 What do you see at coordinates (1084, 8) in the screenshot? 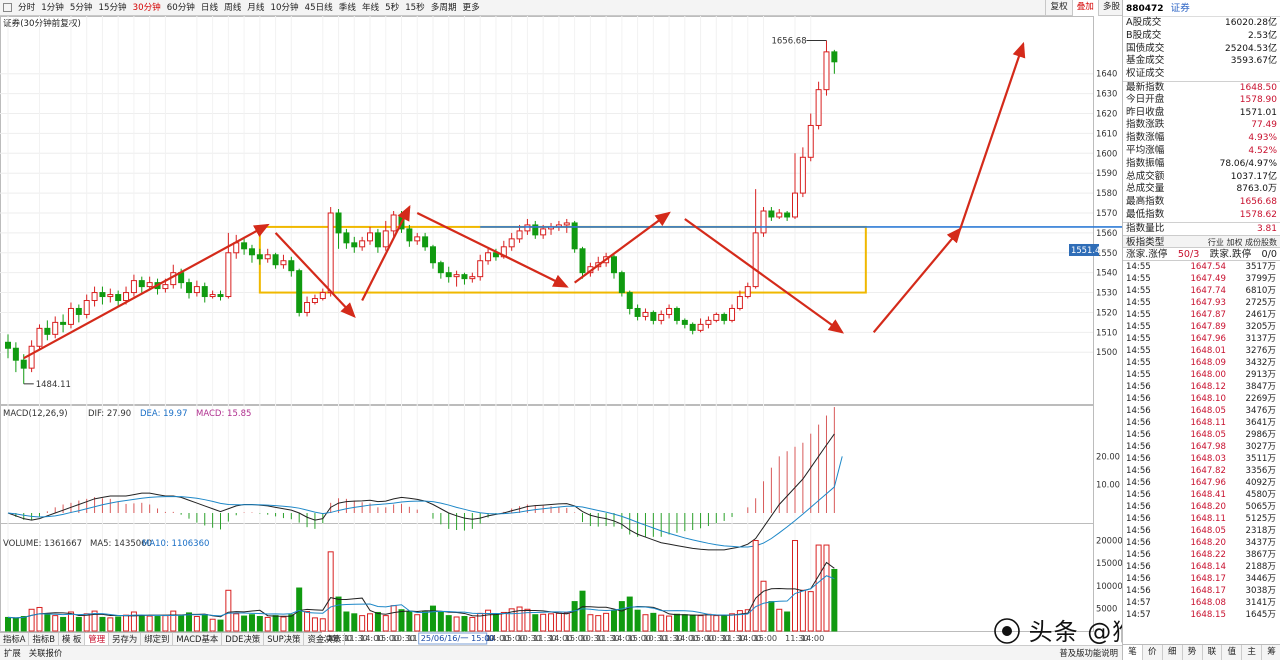
I see `tool-button: 叠加` at bounding box center [1084, 8].